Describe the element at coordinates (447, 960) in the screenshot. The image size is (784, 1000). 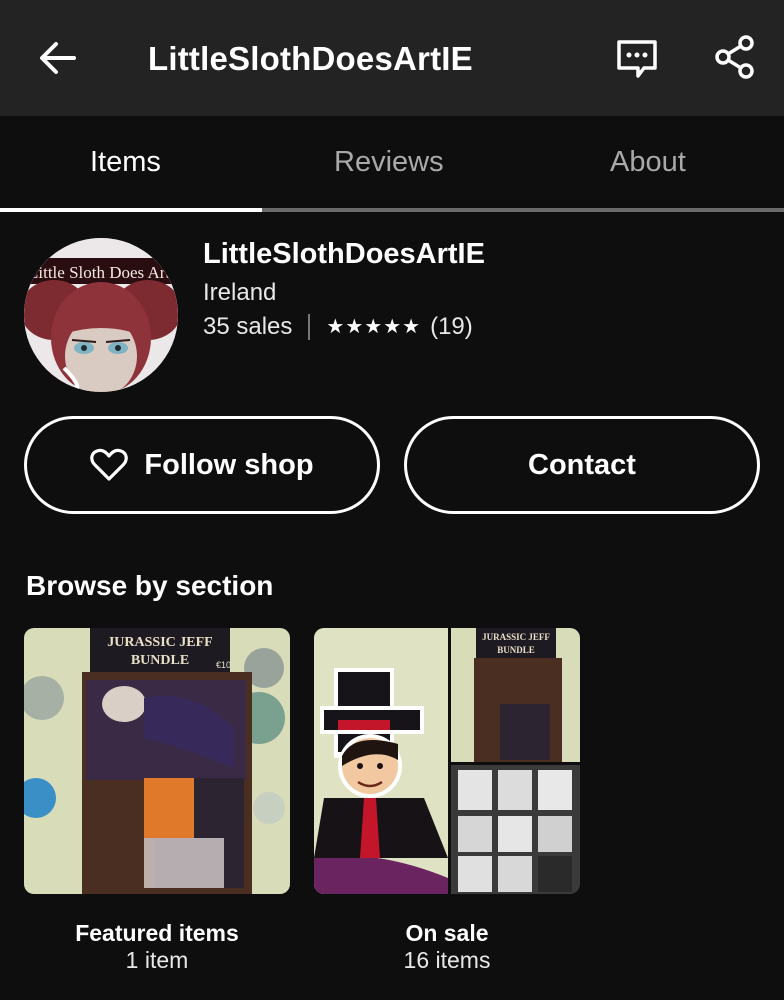
I see `section-count-on-sale: 16 items` at that location.